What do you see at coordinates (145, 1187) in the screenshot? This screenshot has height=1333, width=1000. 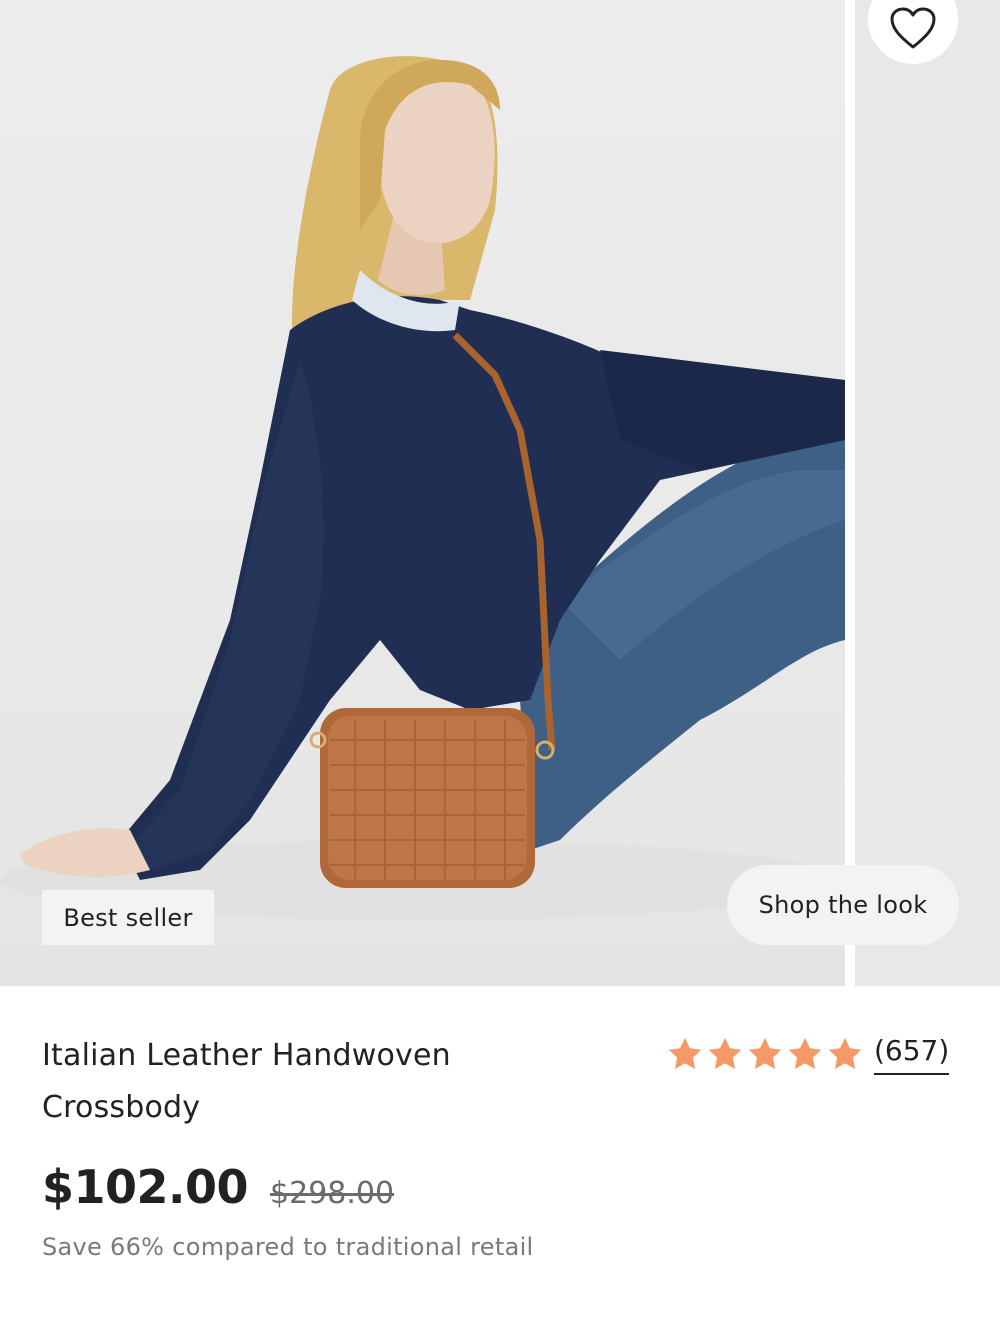 I see `sale-price: $102.00` at bounding box center [145, 1187].